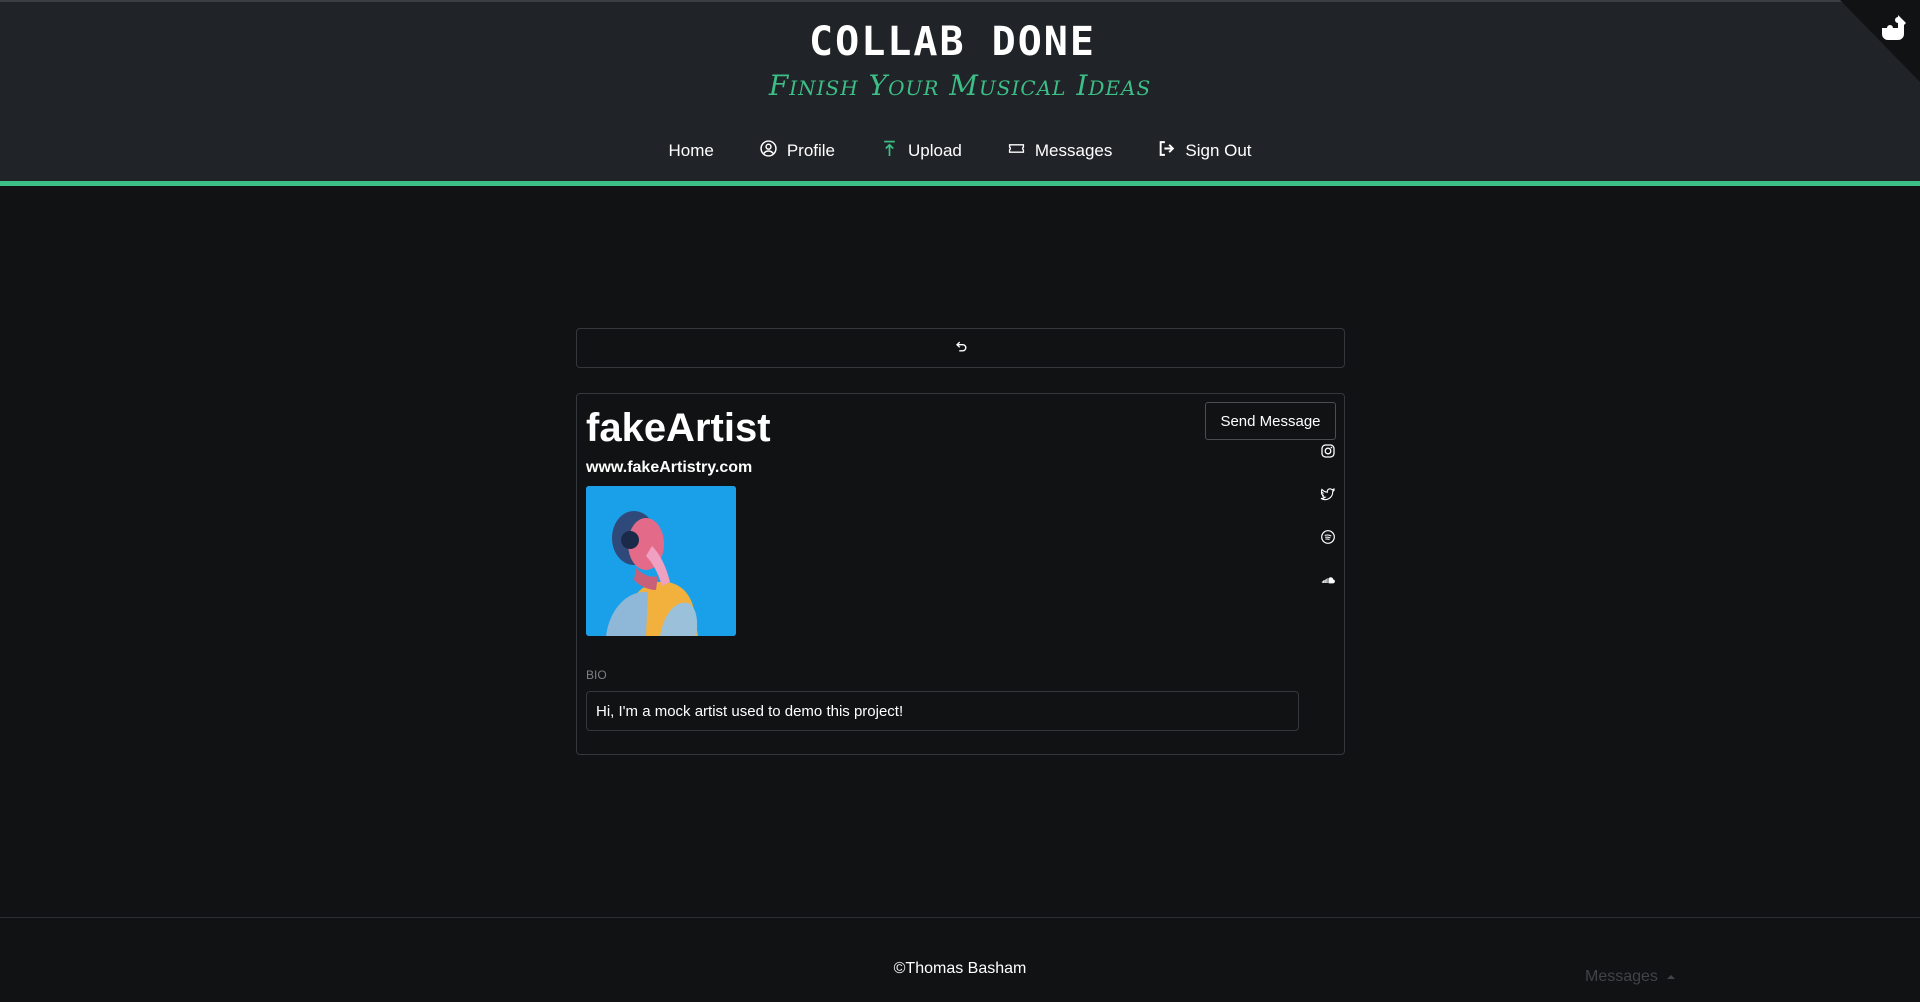 The width and height of the screenshot is (1920, 1002). Describe the element at coordinates (1218, 150) in the screenshot. I see `nav-sign-out-label: Sign Out` at that location.